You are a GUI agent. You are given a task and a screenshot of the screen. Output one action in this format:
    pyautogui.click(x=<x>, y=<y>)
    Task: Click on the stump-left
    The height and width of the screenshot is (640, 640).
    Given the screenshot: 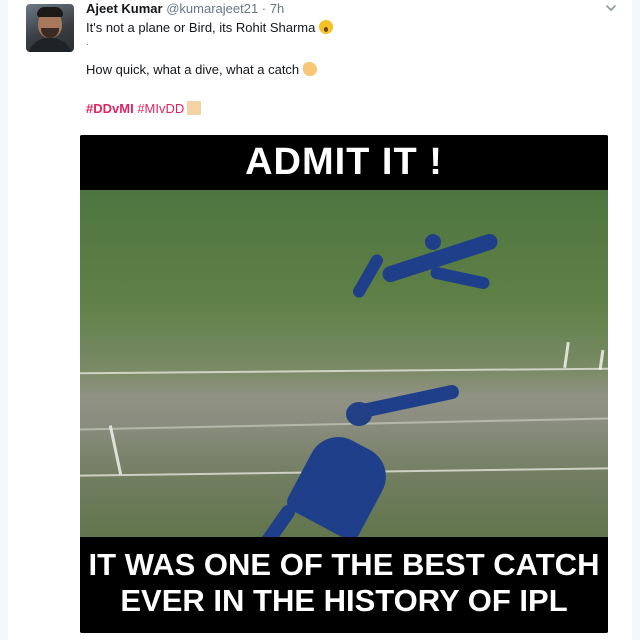 What is the action you would take?
    pyautogui.click(x=115, y=450)
    